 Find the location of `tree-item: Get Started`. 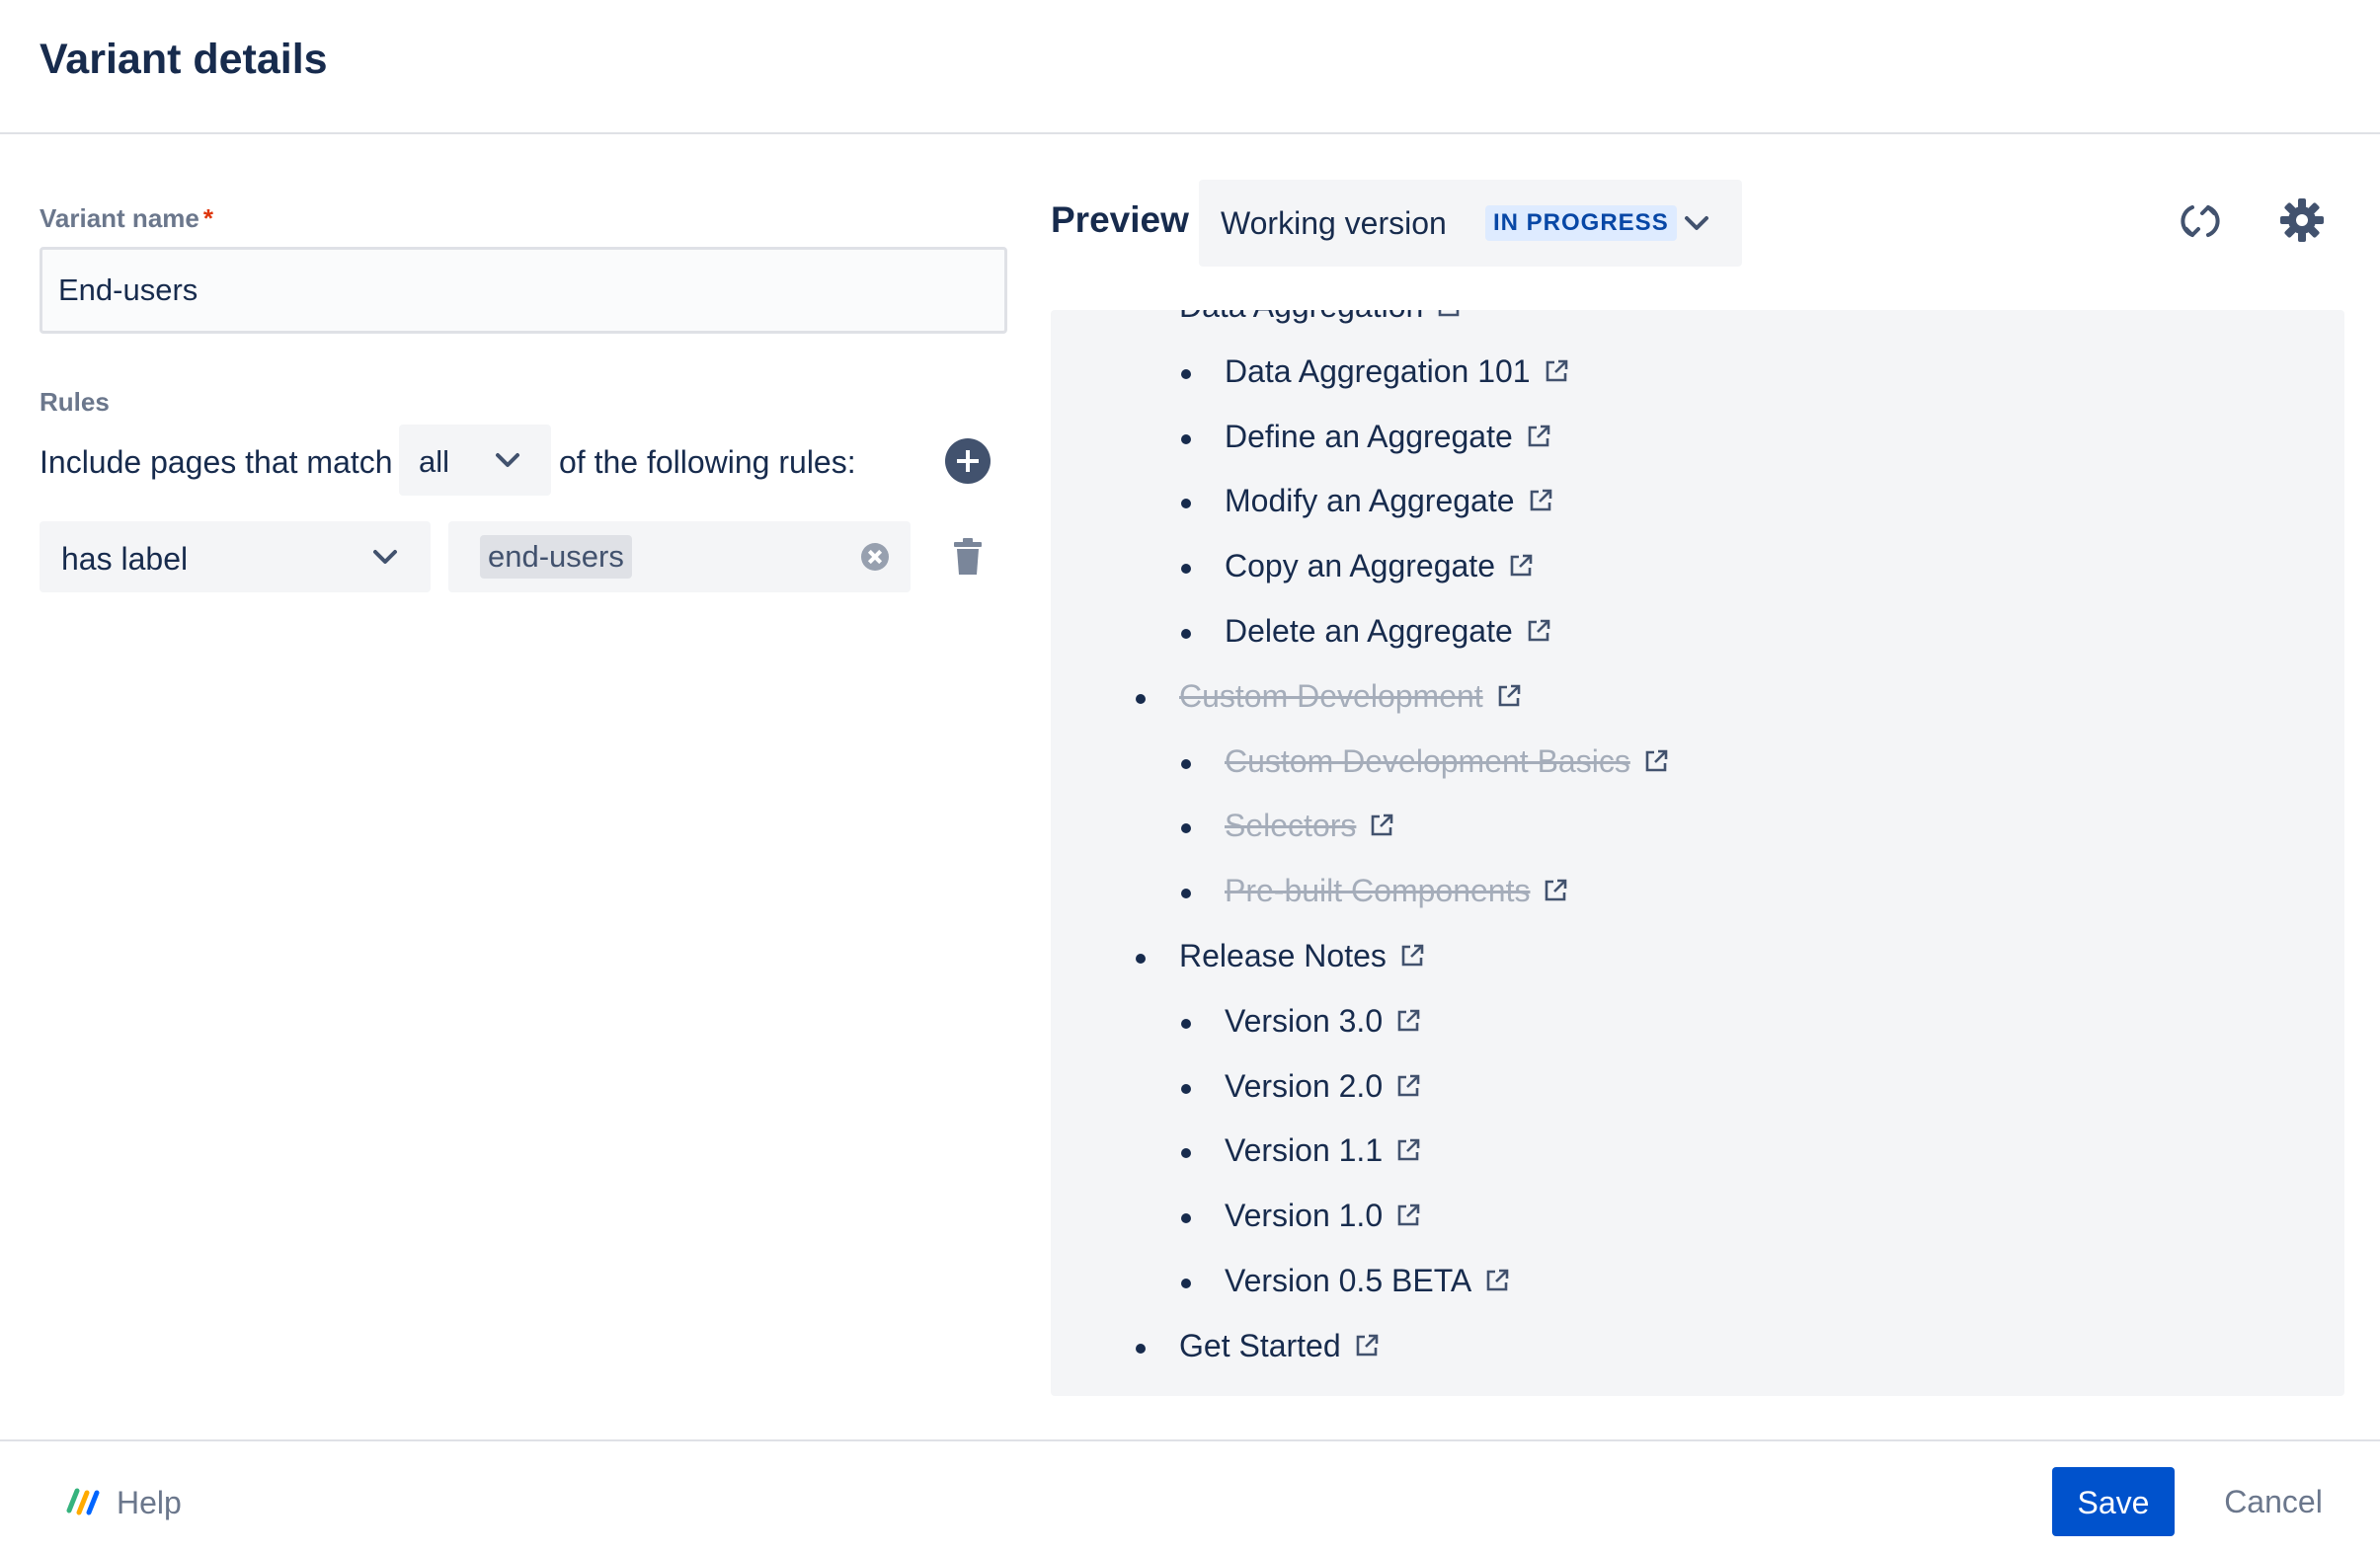

tree-item: Get Started is located at coordinates (1258, 1349).